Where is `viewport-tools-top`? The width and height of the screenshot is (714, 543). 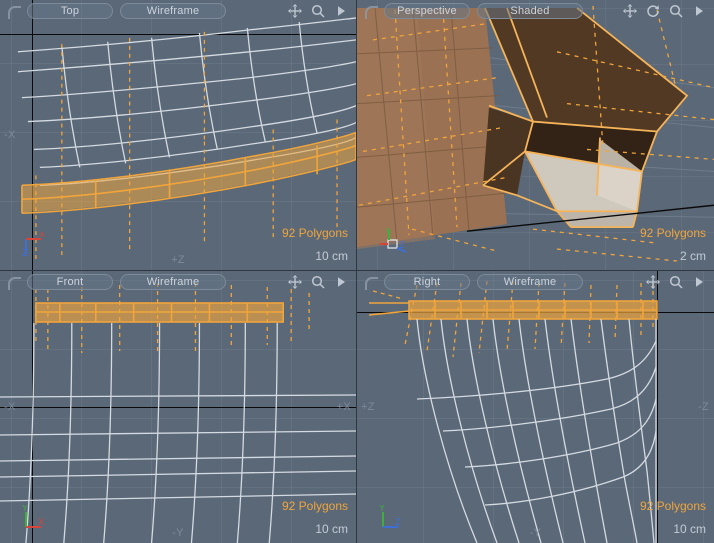 viewport-tools-top is located at coordinates (319, 11).